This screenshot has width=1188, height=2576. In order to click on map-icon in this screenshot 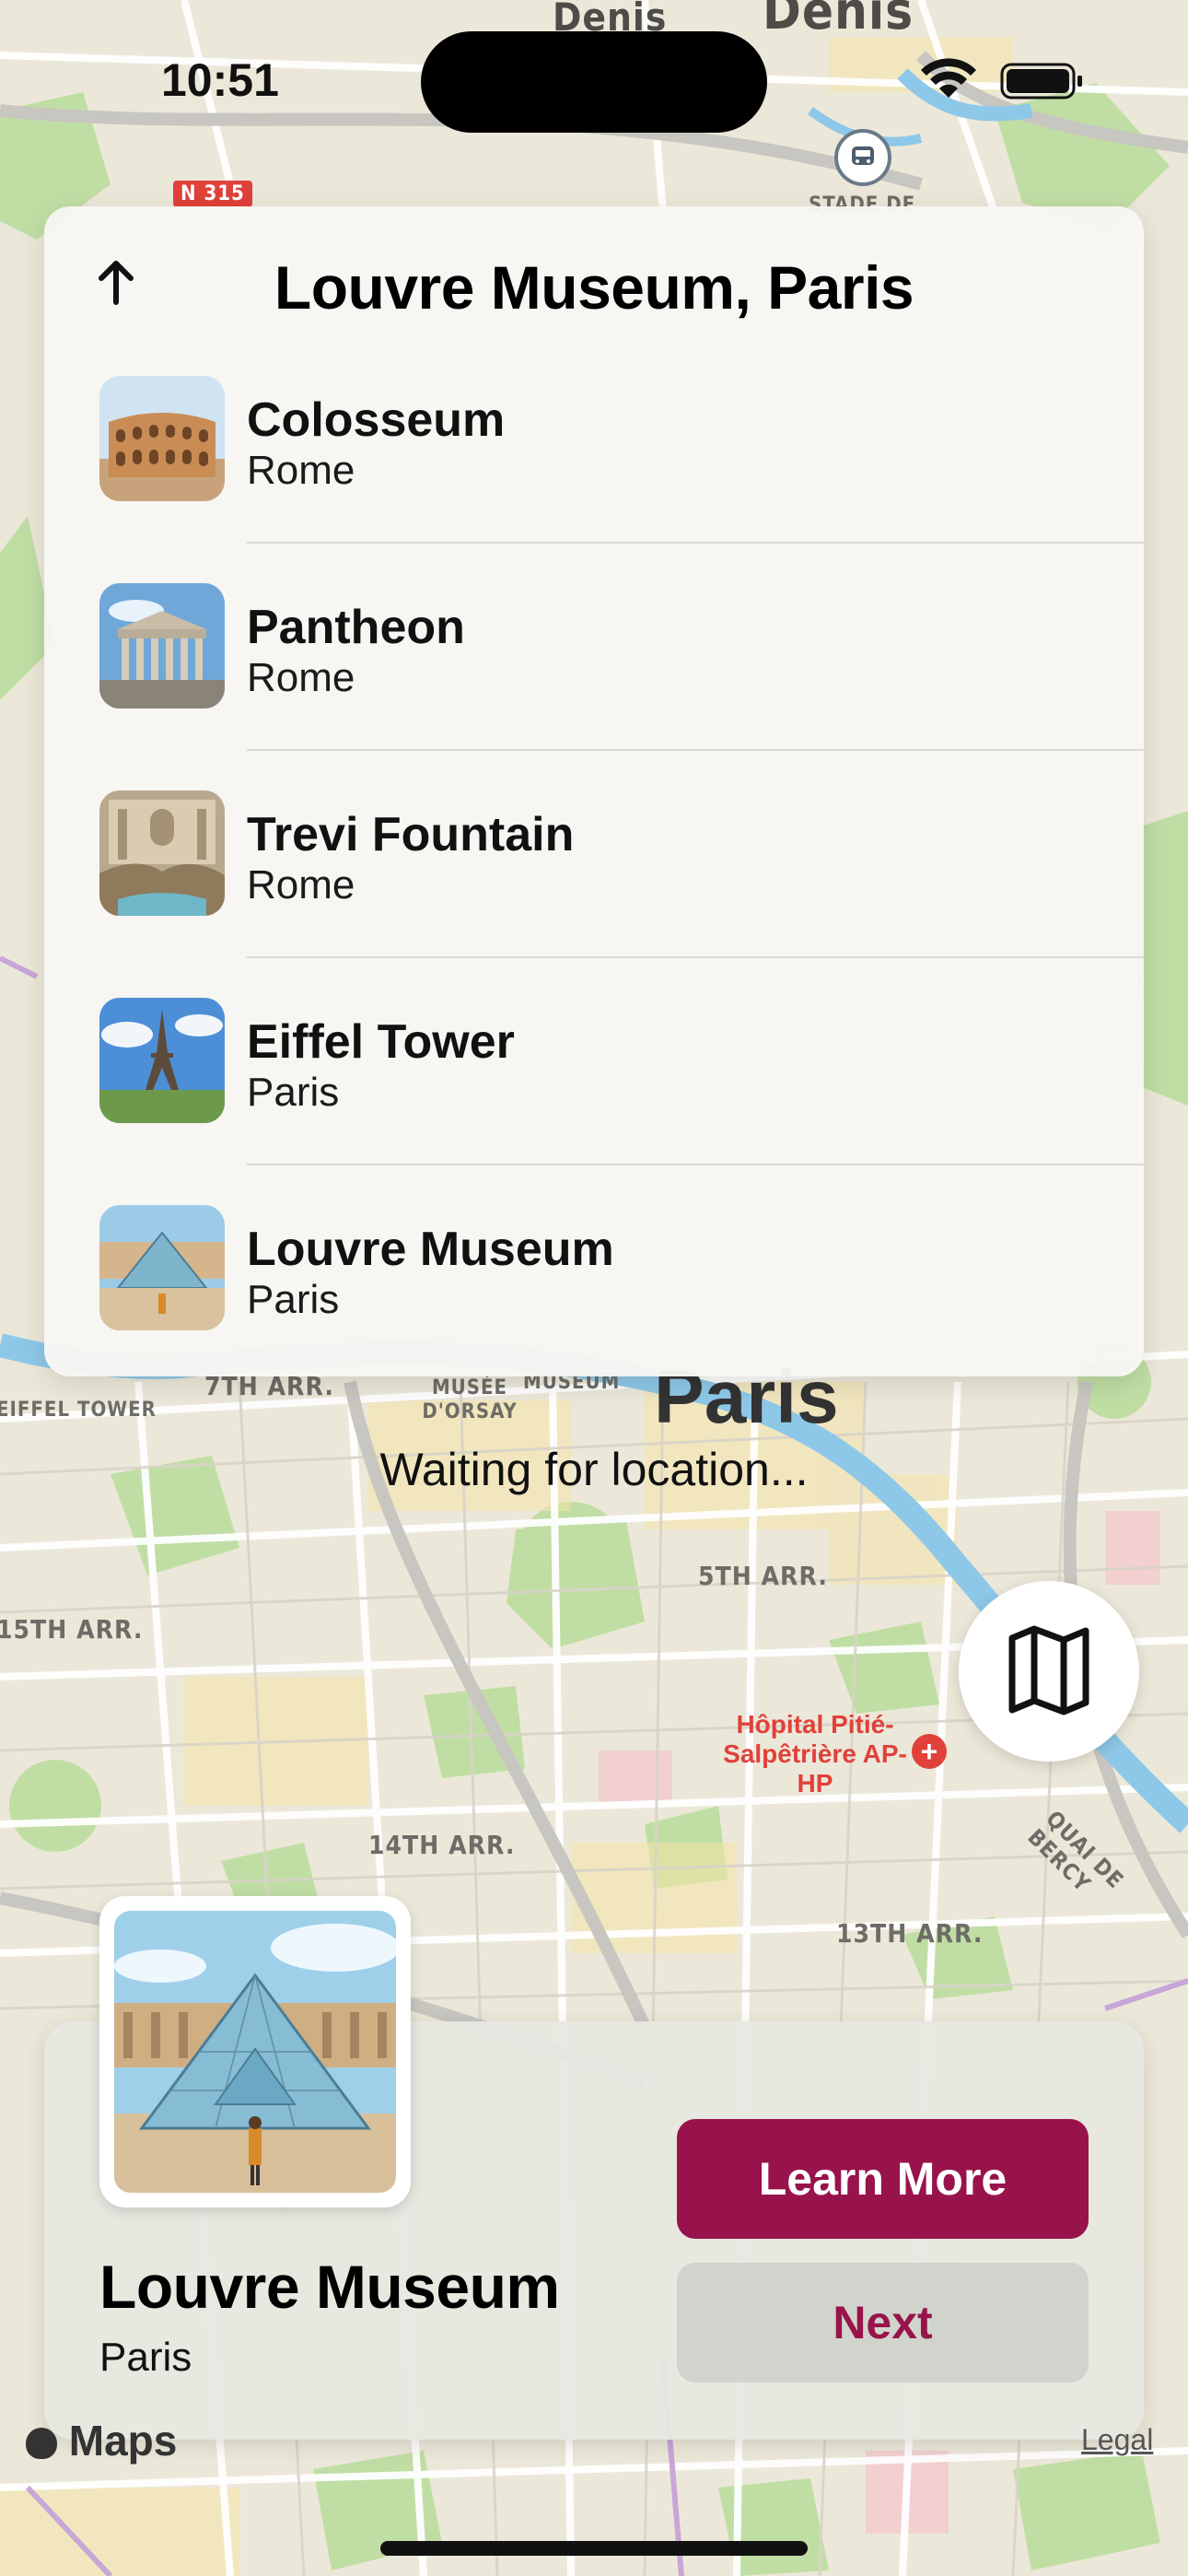, I will do `click(1048, 1670)`.